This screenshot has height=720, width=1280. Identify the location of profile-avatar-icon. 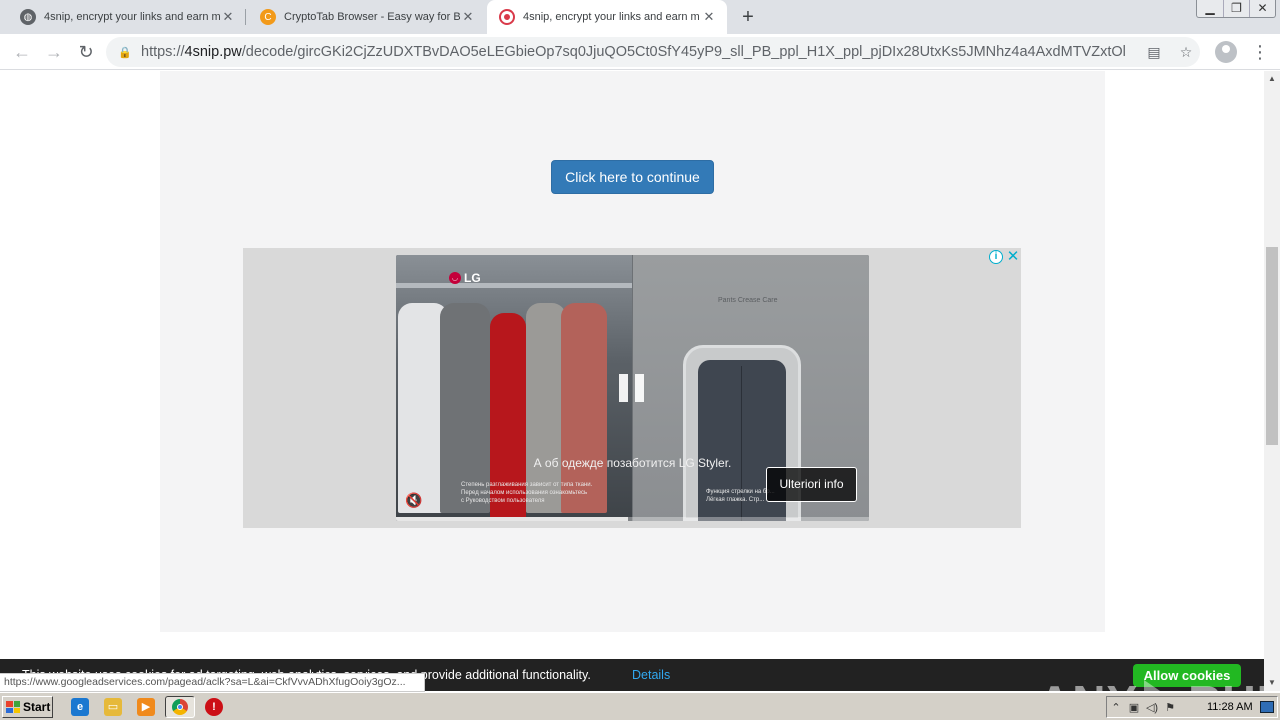
(1226, 52).